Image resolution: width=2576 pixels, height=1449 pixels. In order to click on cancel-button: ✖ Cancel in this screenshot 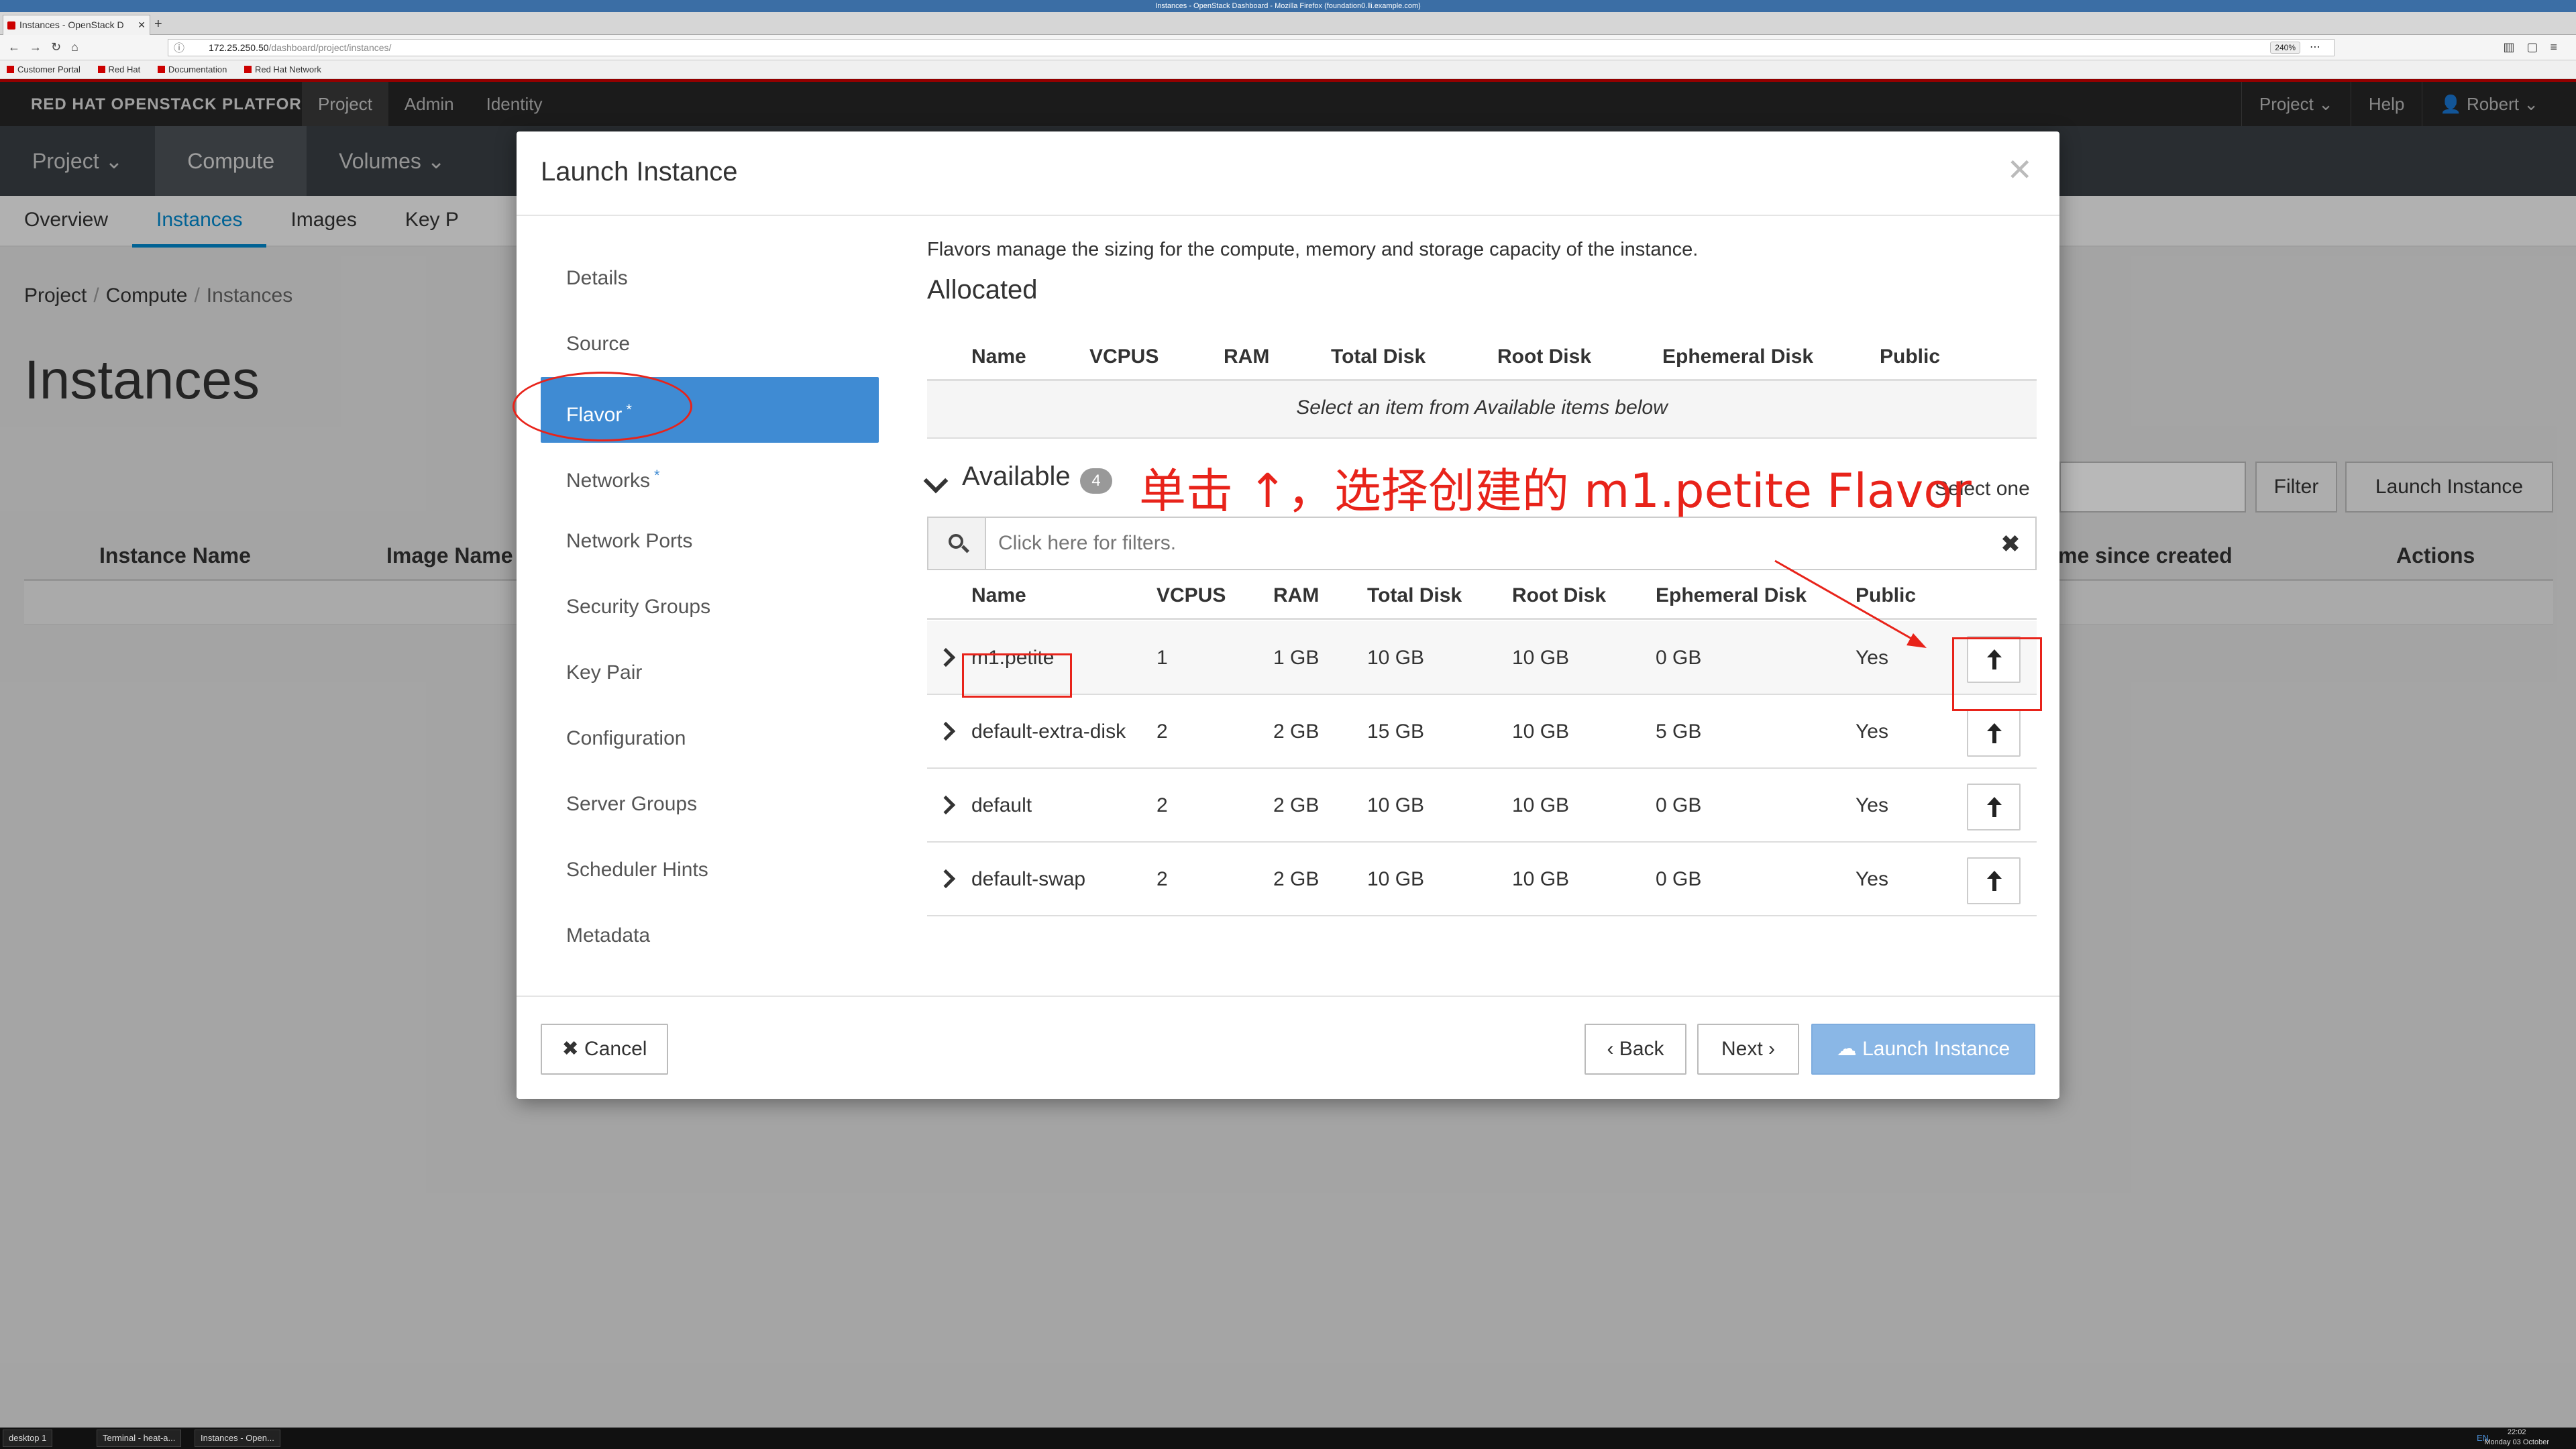, I will do `click(604, 1049)`.